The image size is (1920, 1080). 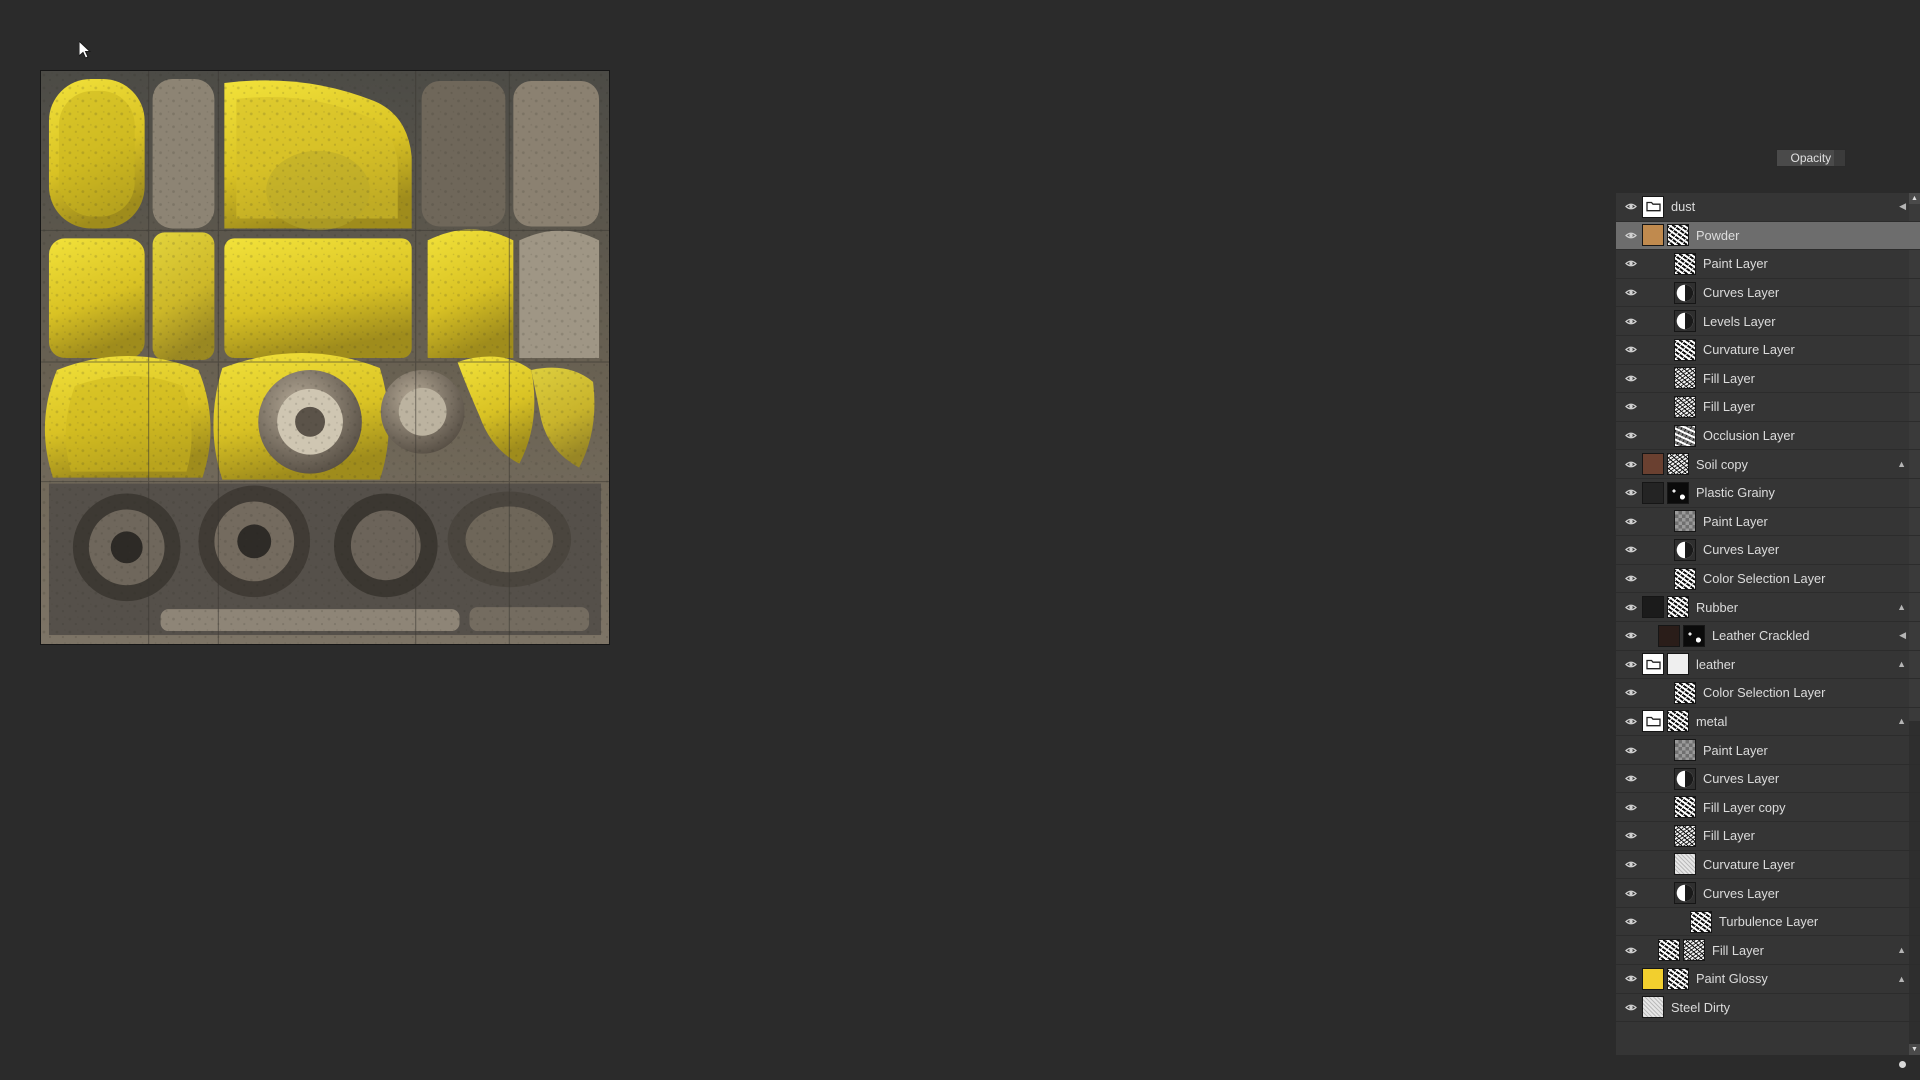 I want to click on layer-row: Leather Crackled ◀, so click(x=1768, y=636).